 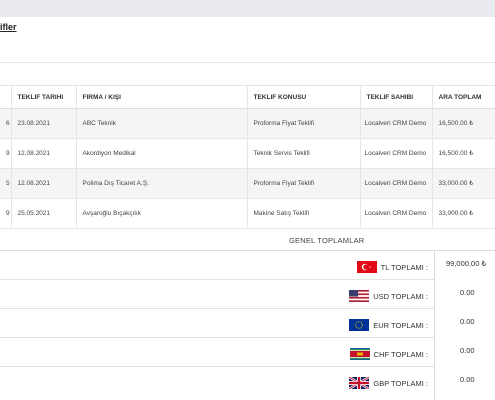 What do you see at coordinates (217, 294) in the screenshot?
I see `total-row-usd: USD TOPLAMI :` at bounding box center [217, 294].